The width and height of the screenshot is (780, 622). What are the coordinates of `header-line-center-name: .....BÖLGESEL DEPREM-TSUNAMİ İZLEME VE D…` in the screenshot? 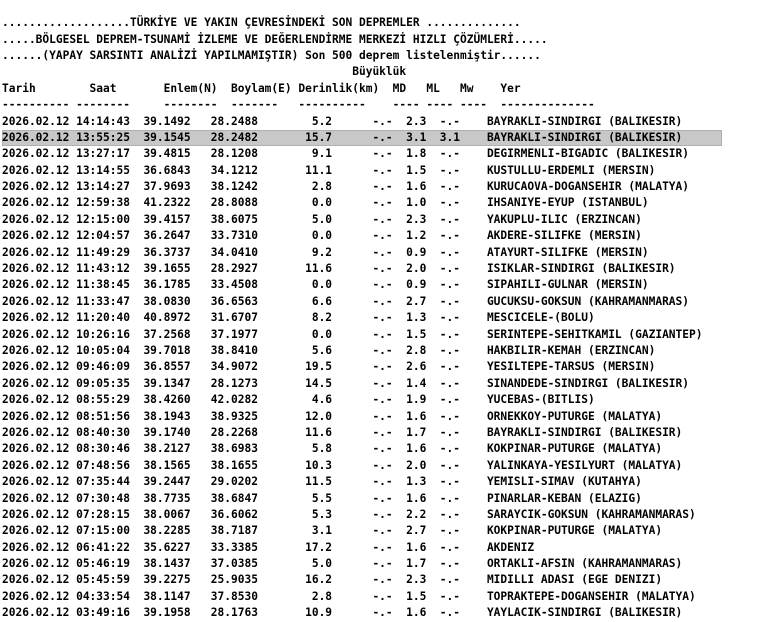 It's located at (275, 39).